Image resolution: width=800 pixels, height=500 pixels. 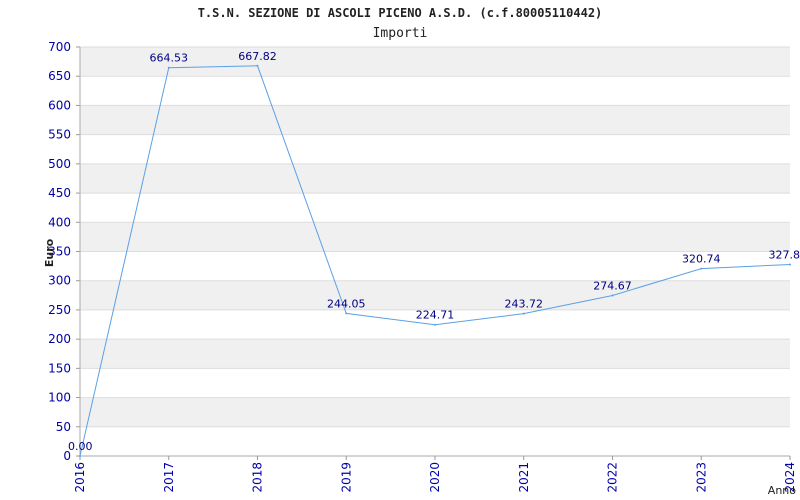 I want to click on x-tick-label: 2016, so click(x=80, y=477).